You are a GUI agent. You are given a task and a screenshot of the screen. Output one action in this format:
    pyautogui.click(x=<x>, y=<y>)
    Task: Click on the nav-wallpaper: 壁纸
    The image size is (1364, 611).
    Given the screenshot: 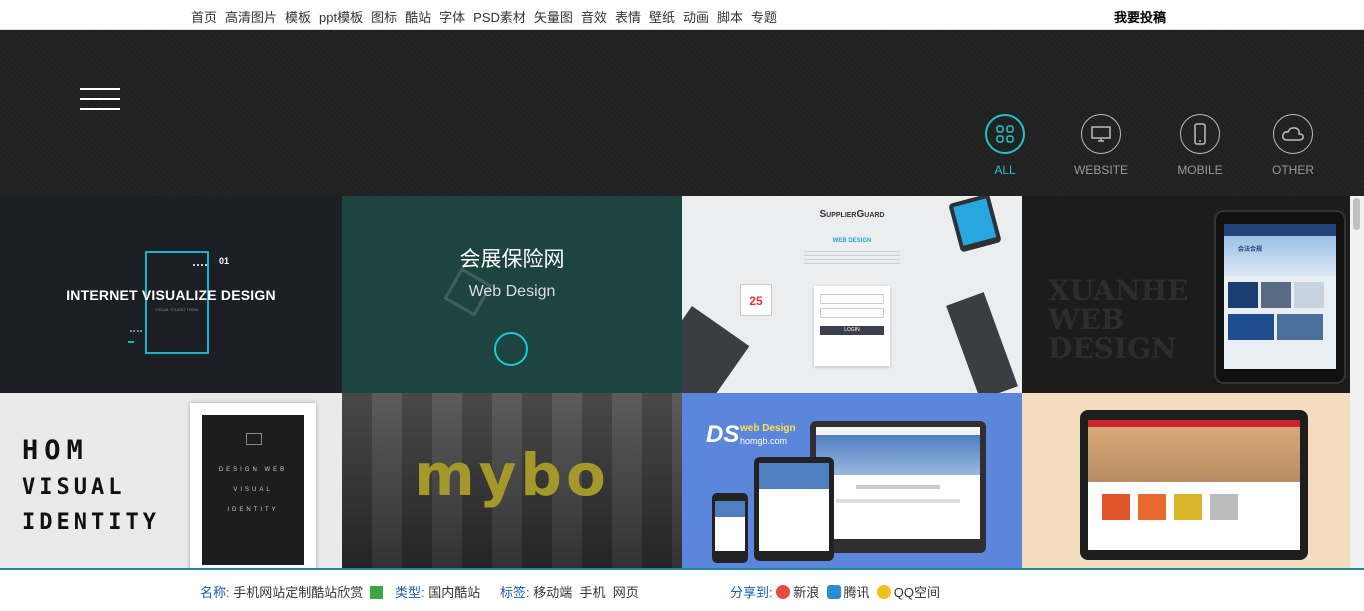 What is the action you would take?
    pyautogui.click(x=662, y=16)
    